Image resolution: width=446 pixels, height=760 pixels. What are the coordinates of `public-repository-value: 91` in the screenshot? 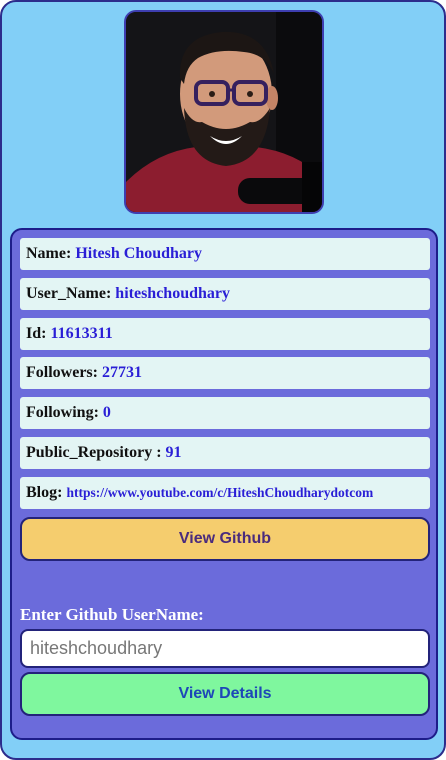 It's located at (173, 452).